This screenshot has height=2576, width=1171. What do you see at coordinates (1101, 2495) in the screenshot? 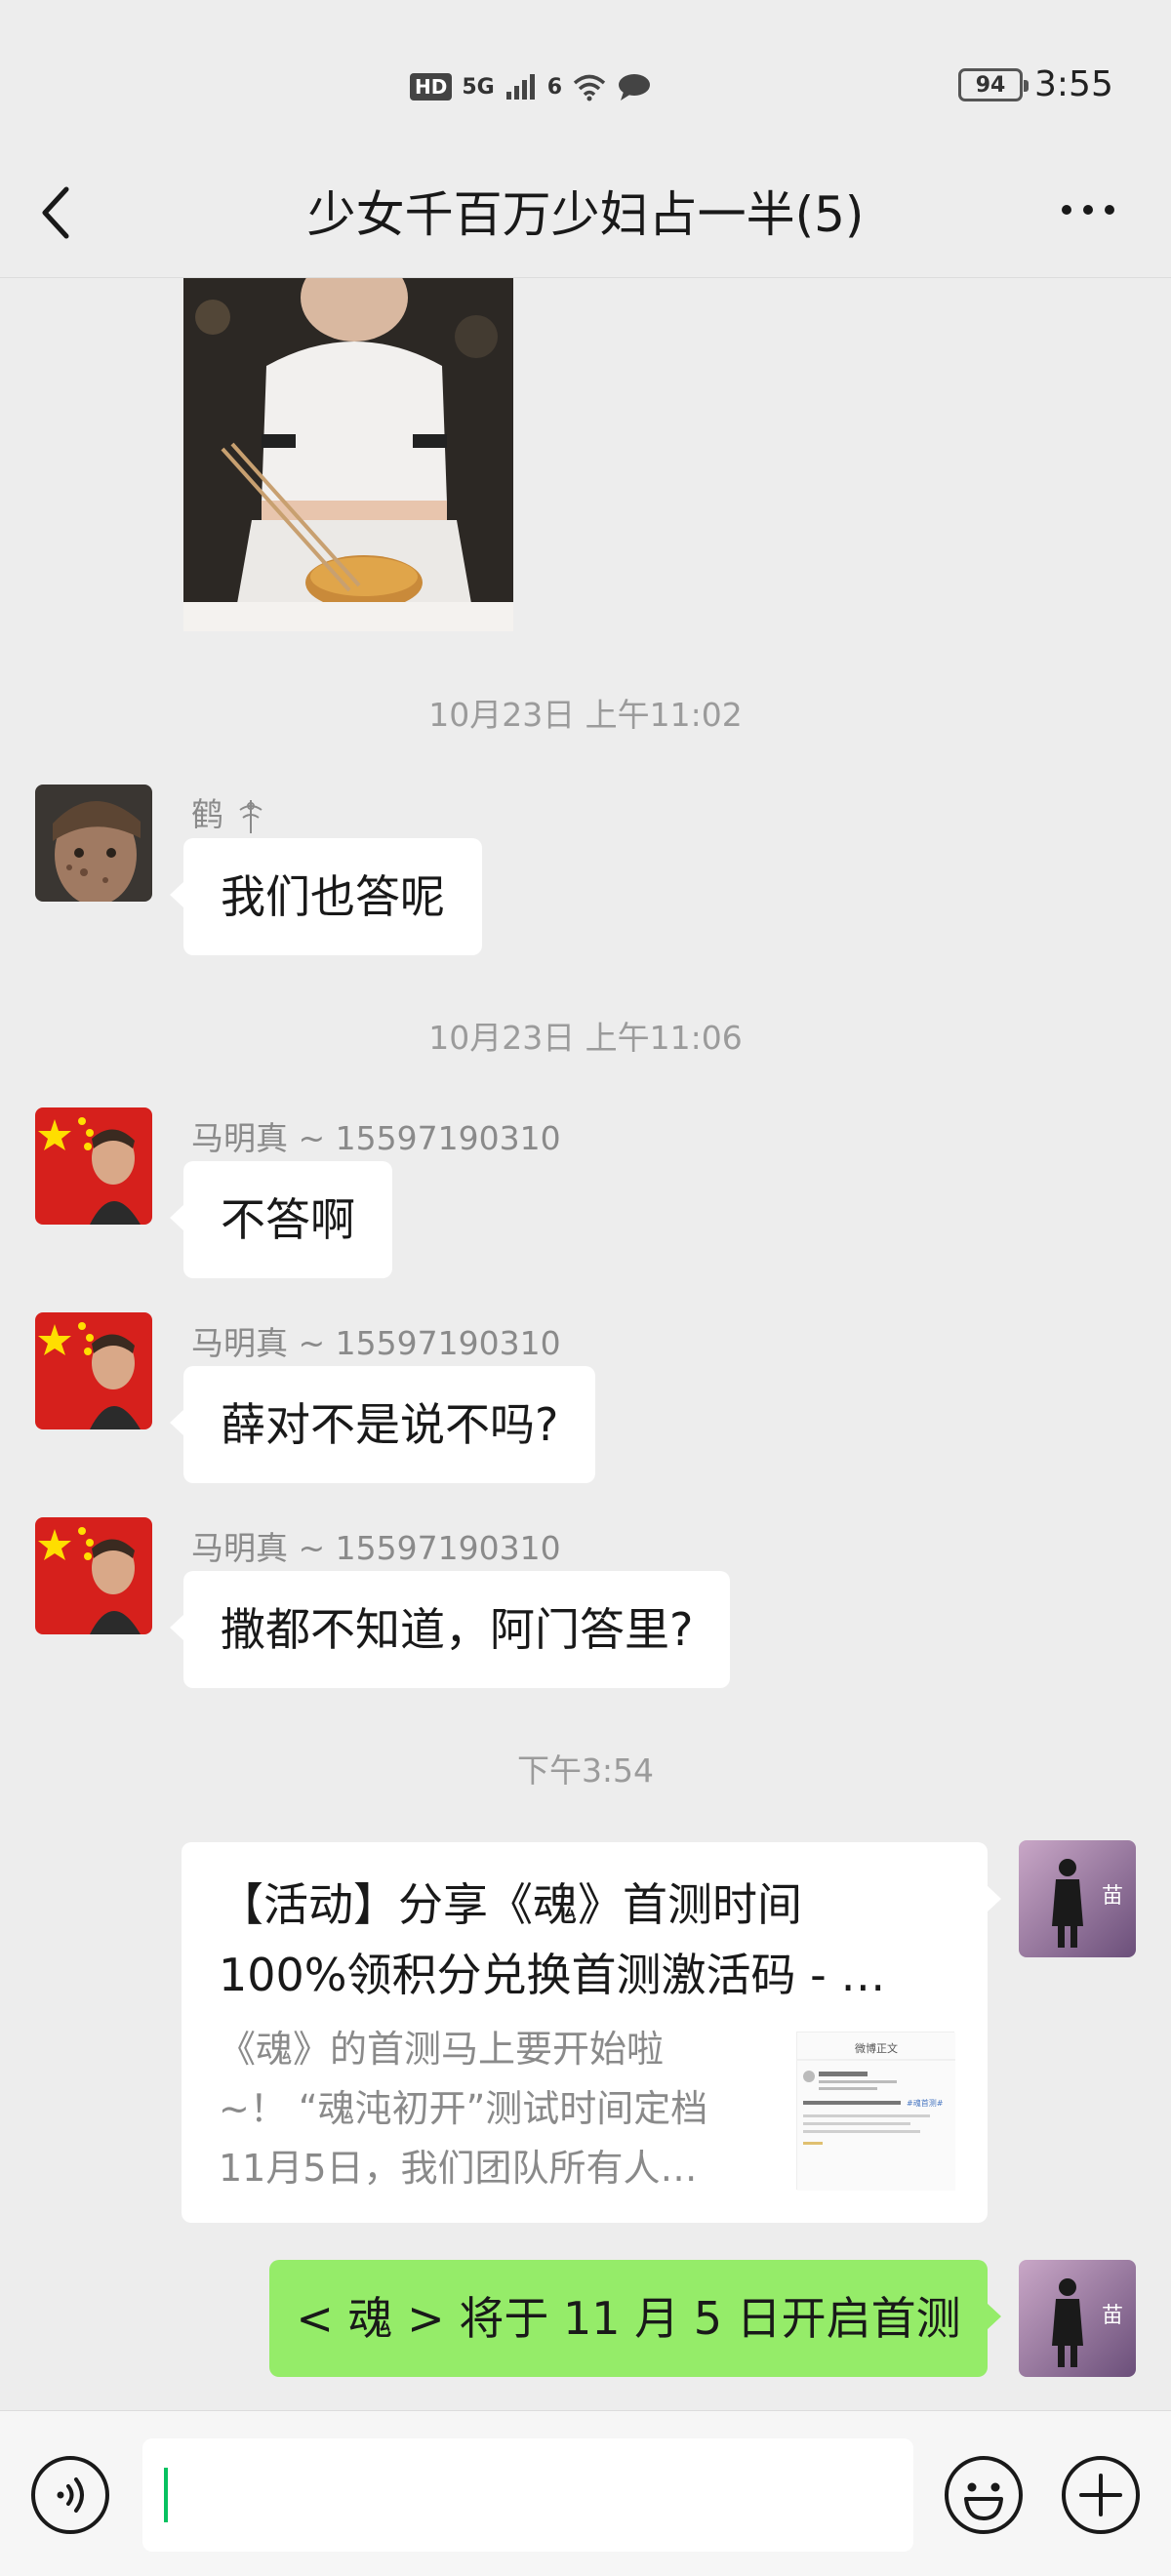
I see `plus-icon` at bounding box center [1101, 2495].